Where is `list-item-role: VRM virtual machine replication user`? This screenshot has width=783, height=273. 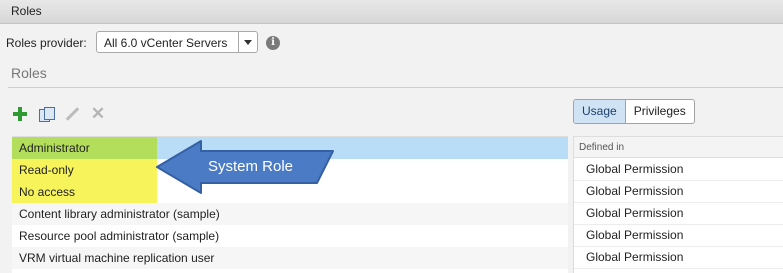 list-item-role: VRM virtual machine replication user is located at coordinates (290, 258).